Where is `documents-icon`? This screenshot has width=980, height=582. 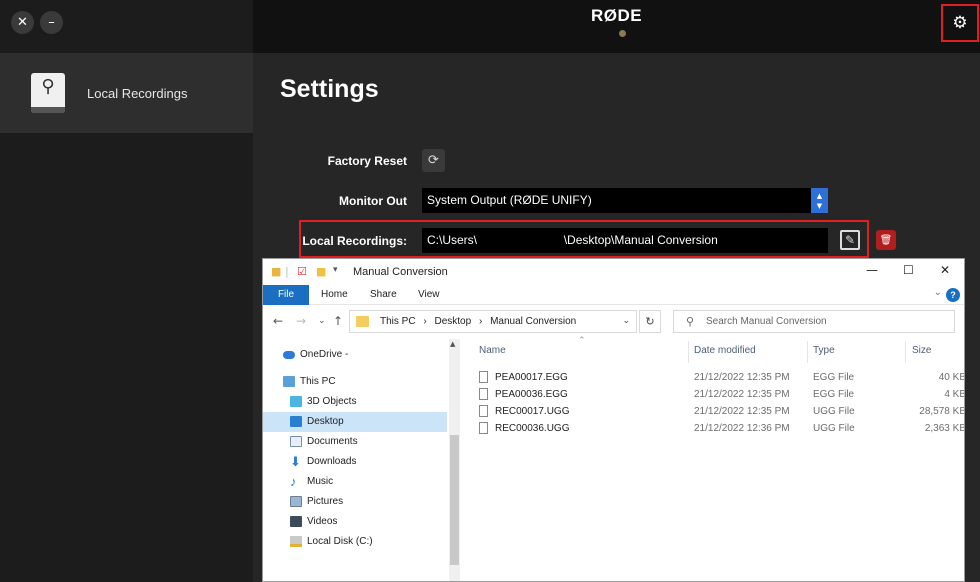
documents-icon is located at coordinates (296, 441).